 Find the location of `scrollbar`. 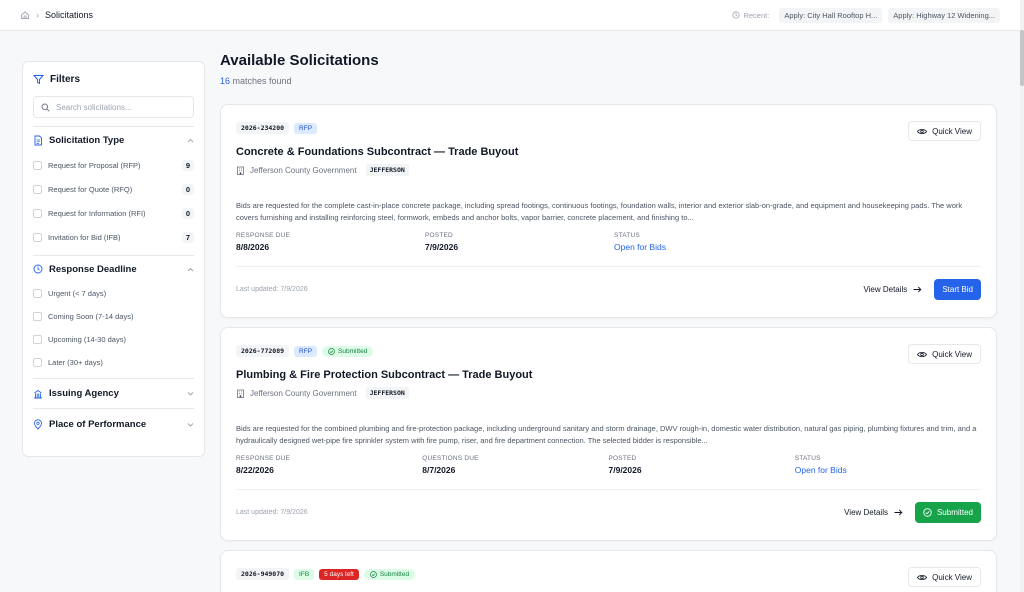

scrollbar is located at coordinates (1022, 296).